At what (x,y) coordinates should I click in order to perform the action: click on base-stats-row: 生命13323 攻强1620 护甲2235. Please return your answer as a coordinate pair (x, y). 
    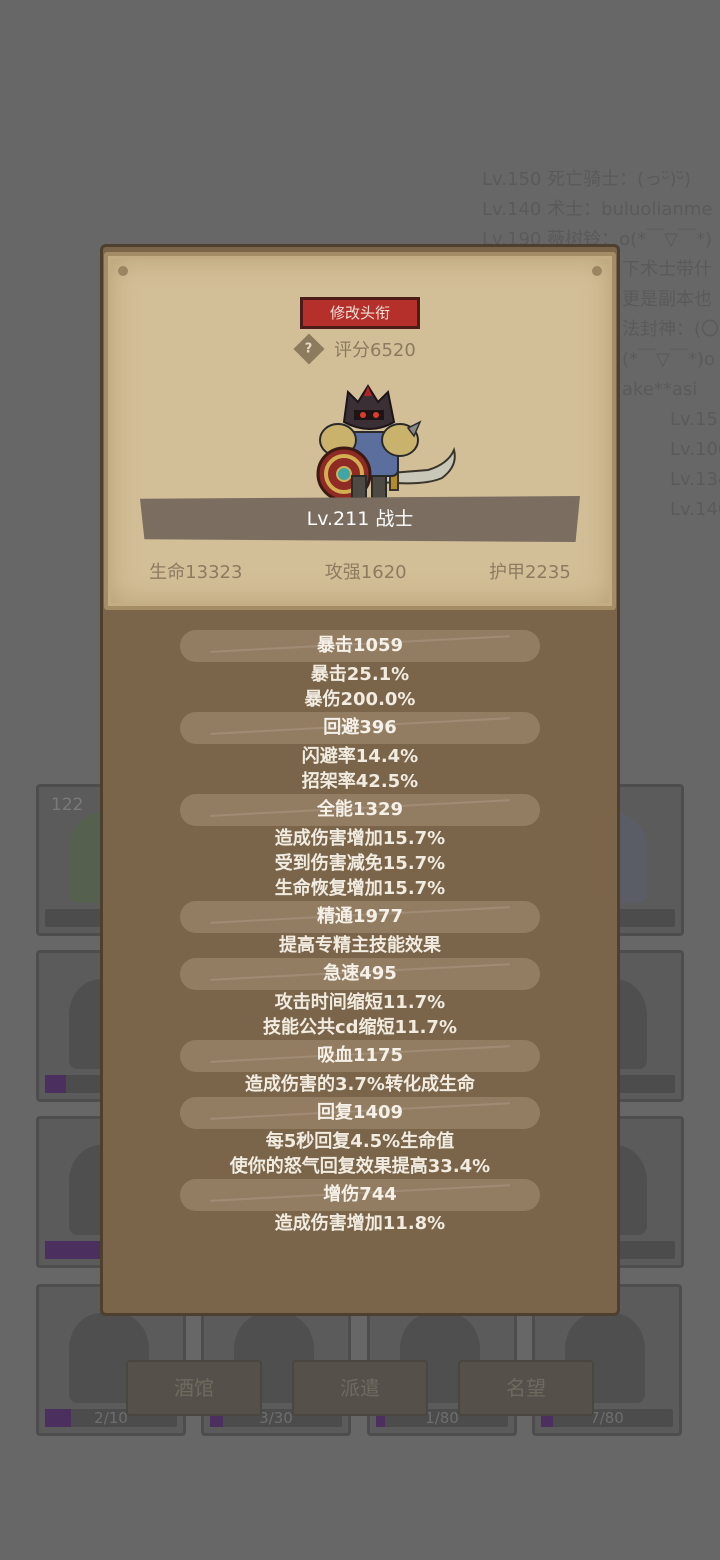
    Looking at the image, I should click on (360, 571).